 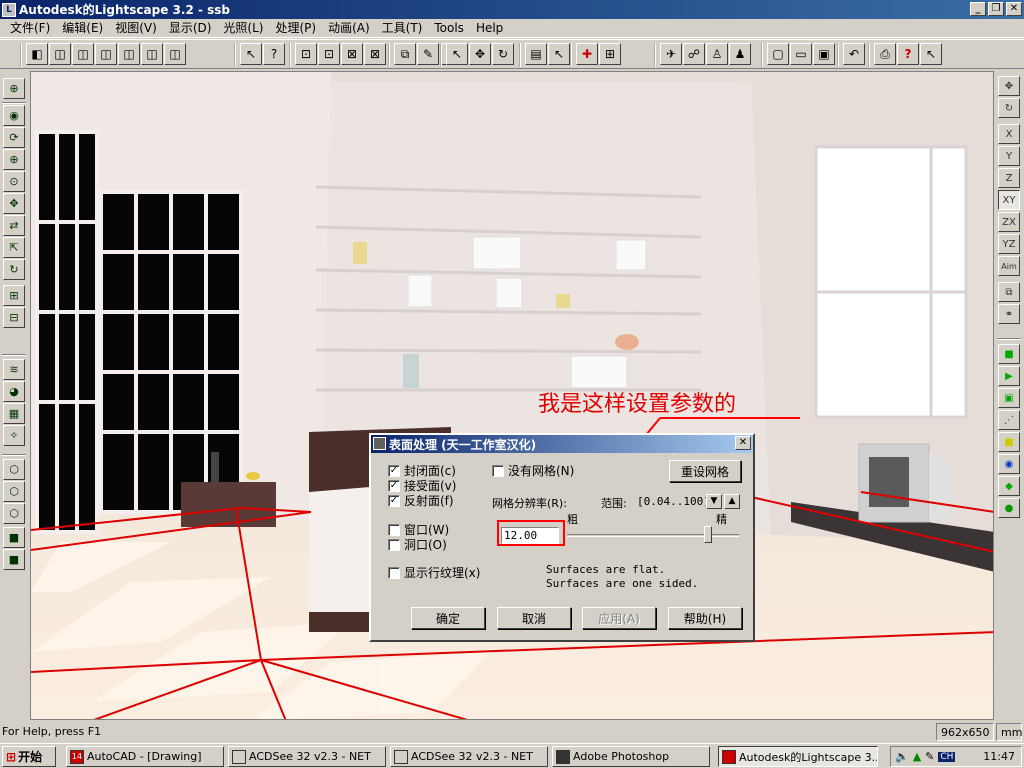 What do you see at coordinates (442, 573) in the screenshot?
I see `show-texture-label: 显示行纹理(x)` at bounding box center [442, 573].